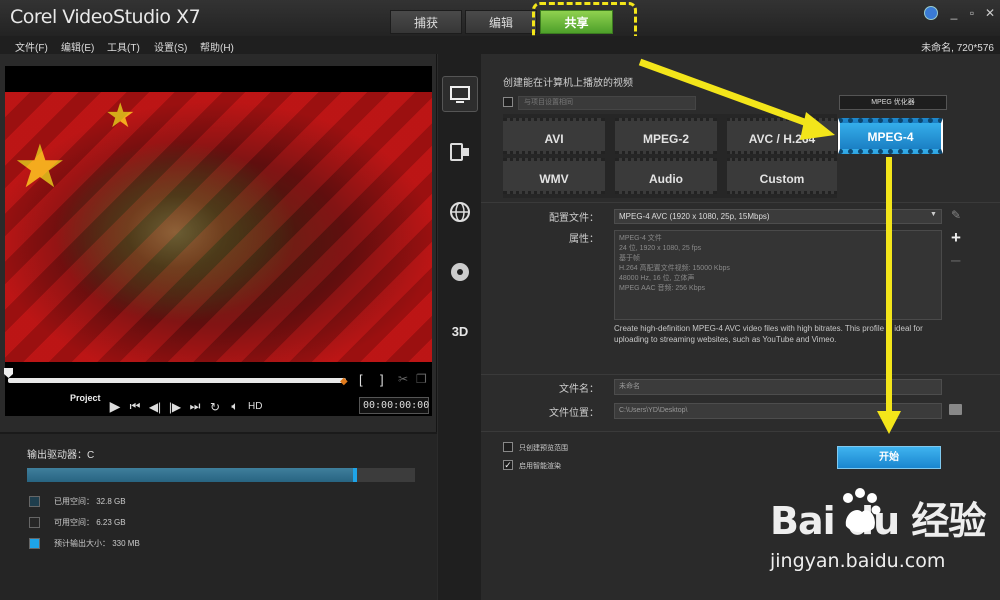 The height and width of the screenshot is (600, 1000). I want to click on close-button: ✕, so click(990, 13).